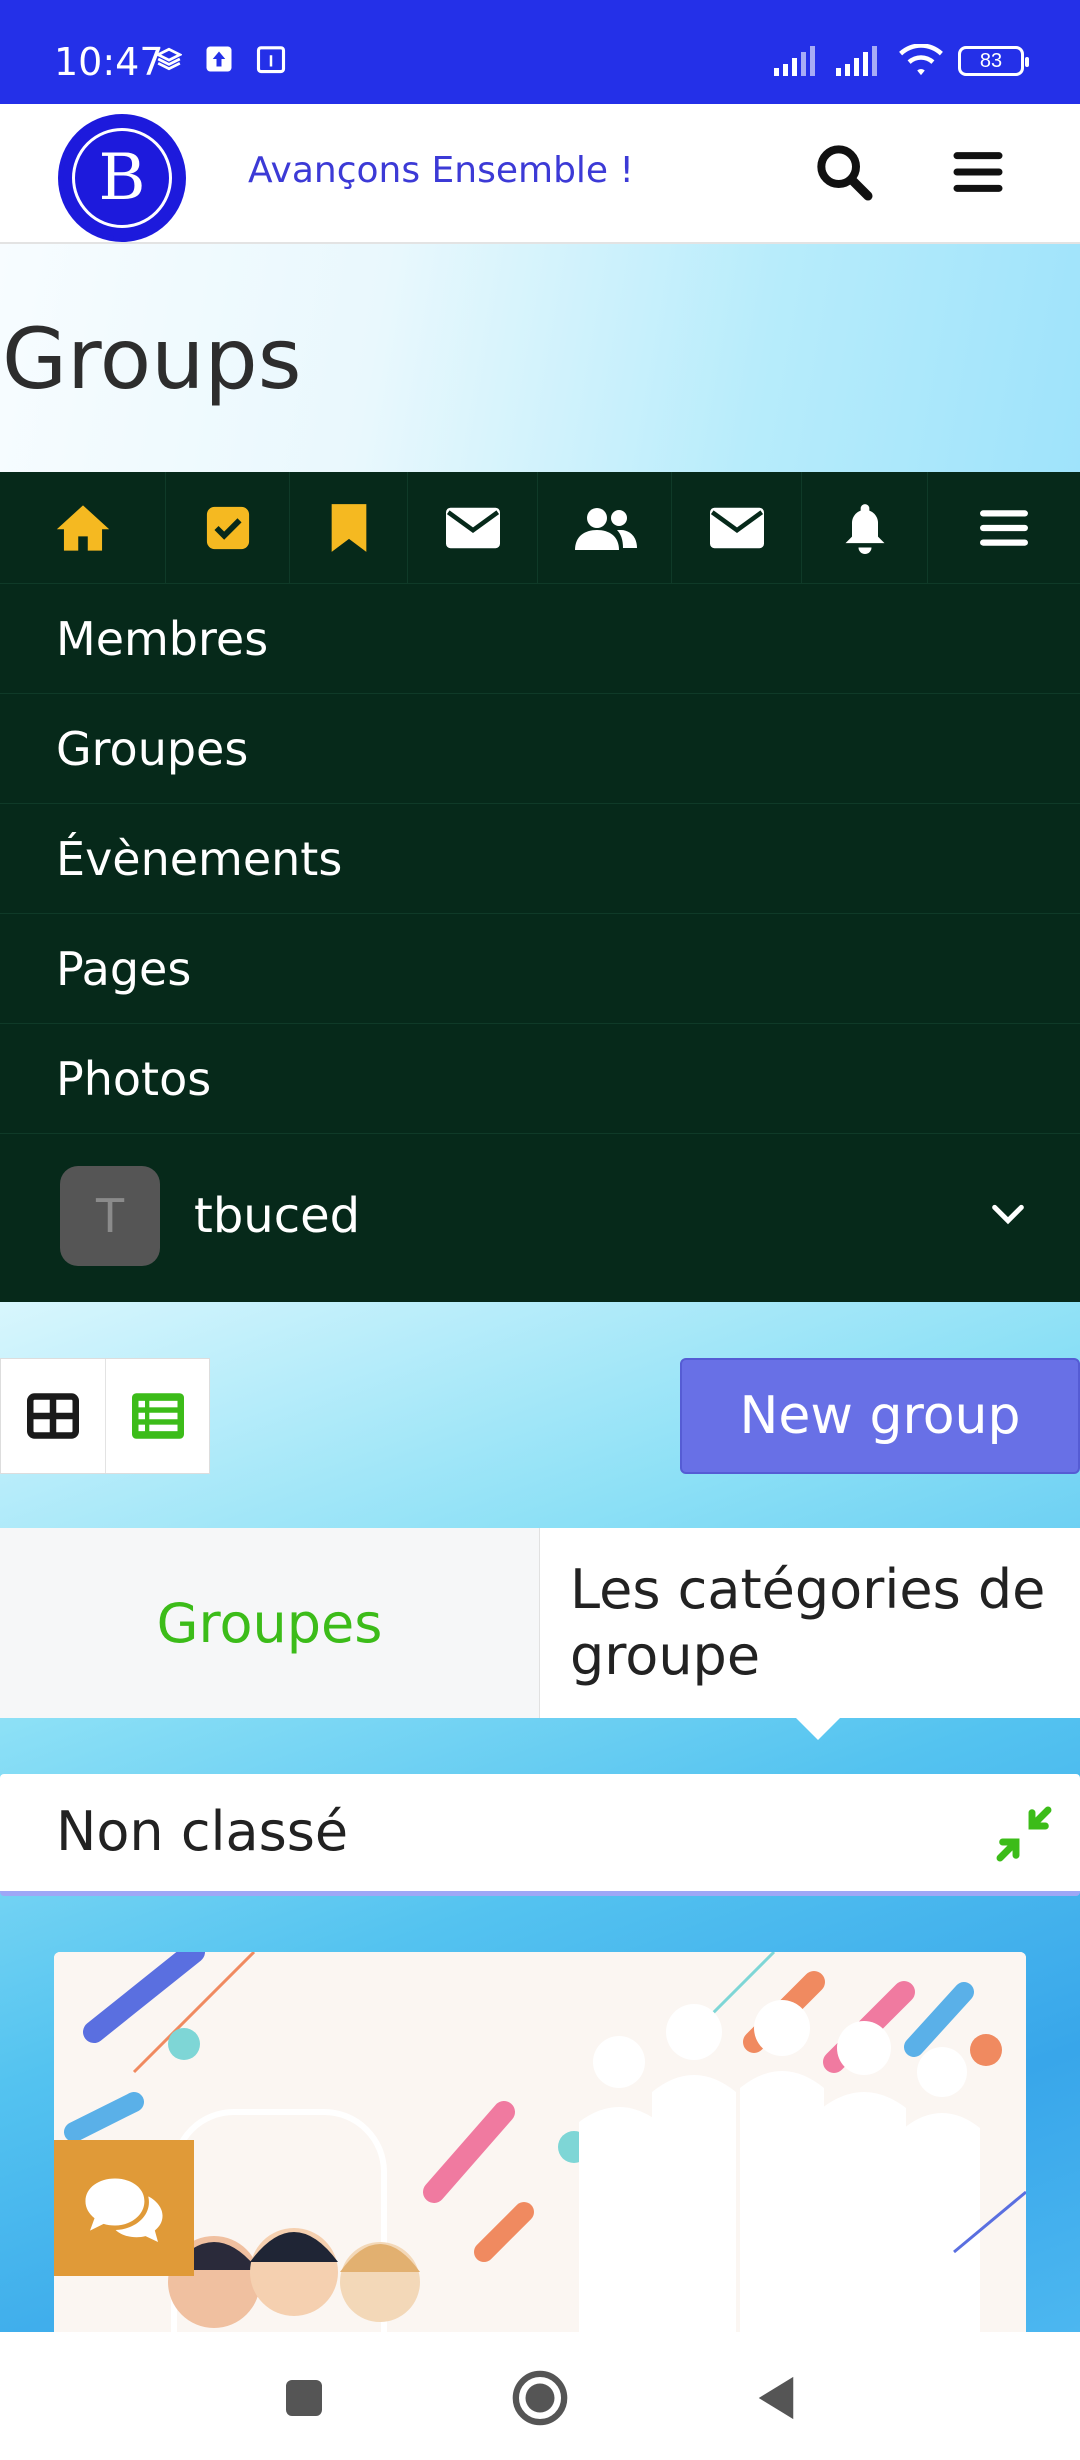  Describe the element at coordinates (540, 639) in the screenshot. I see `menu-item-membres: Membres` at that location.